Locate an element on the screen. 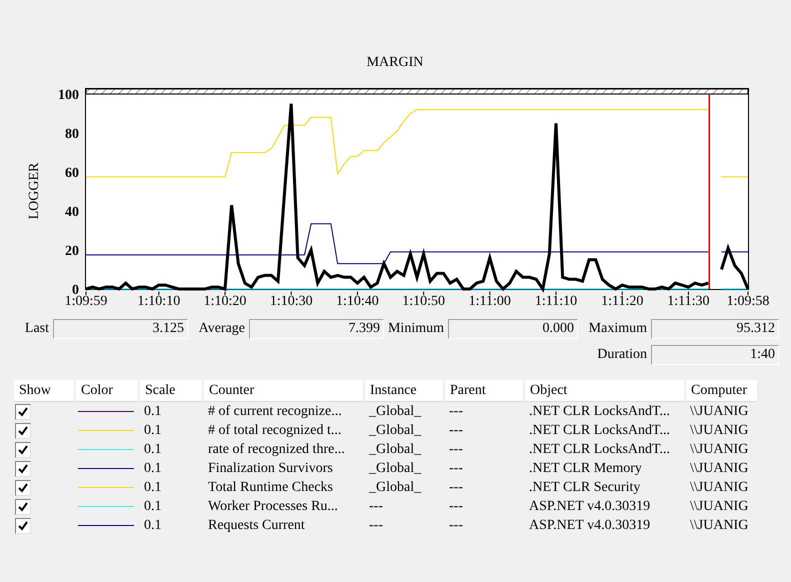  x-tick-label: 1:11:20 is located at coordinates (622, 301).